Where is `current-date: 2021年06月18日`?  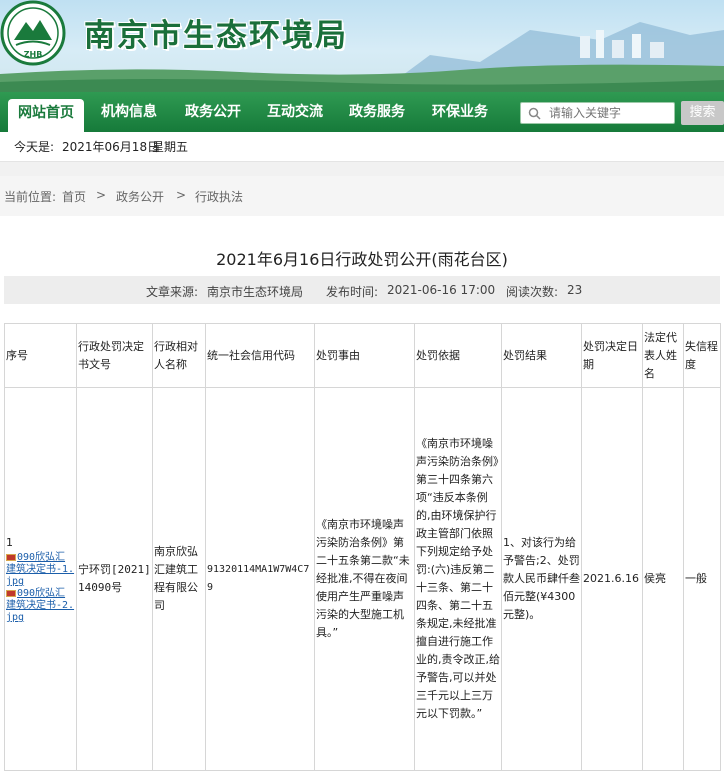 current-date: 2021年06月18日 is located at coordinates (111, 147).